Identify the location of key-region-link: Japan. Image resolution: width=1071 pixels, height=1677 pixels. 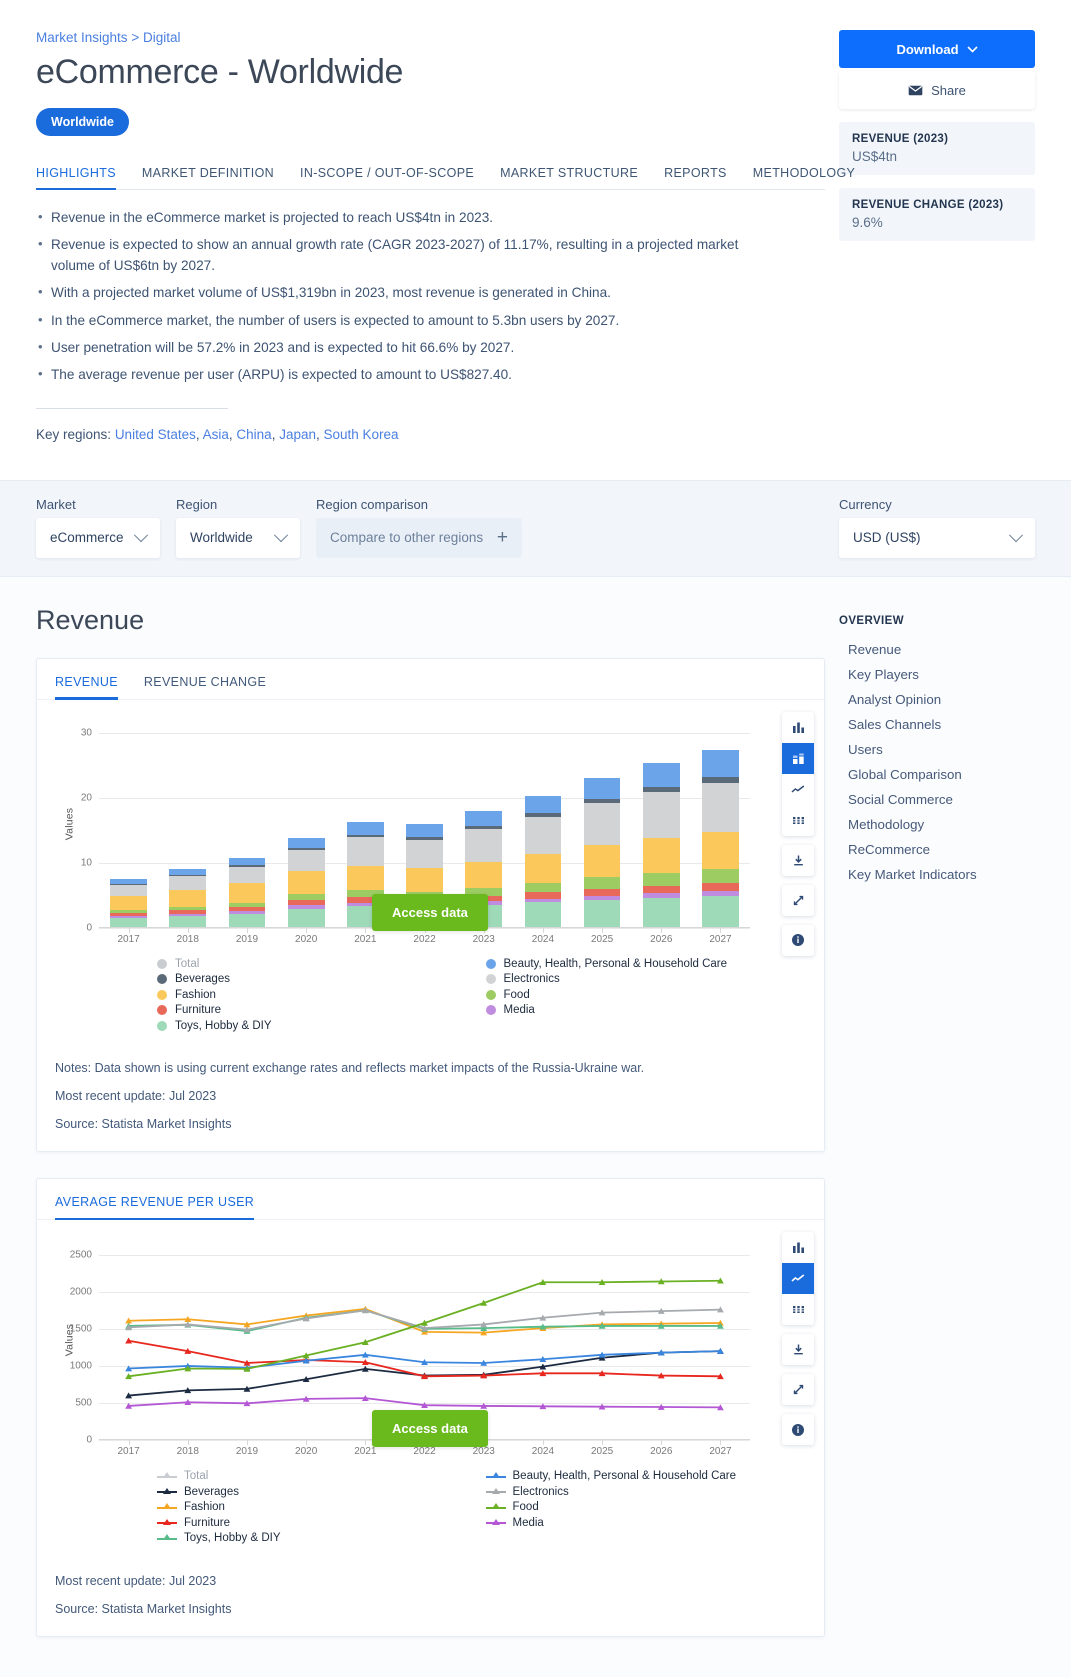
(297, 434).